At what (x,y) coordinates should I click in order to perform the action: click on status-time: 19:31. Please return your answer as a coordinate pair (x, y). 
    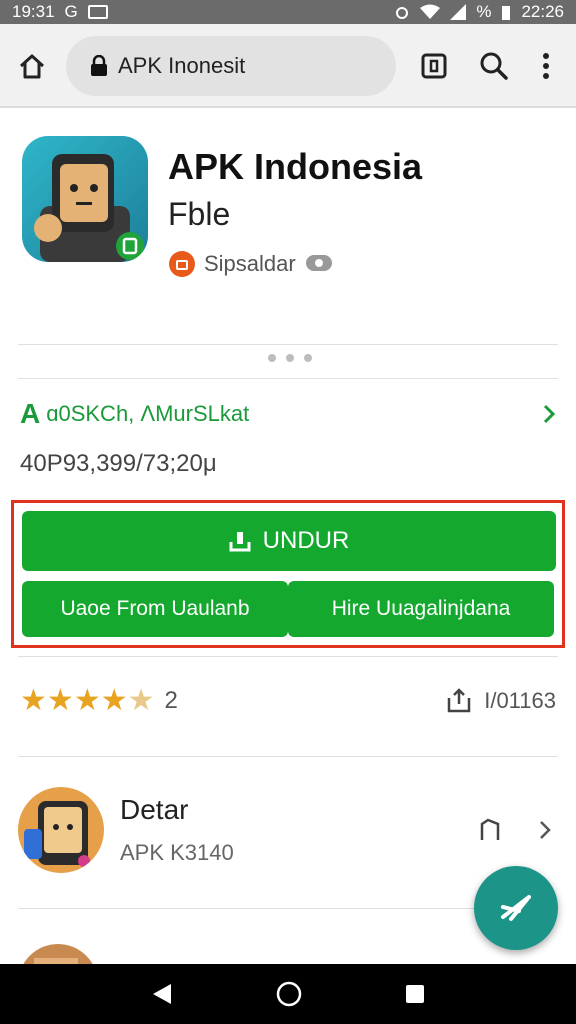
    Looking at the image, I should click on (33, 11).